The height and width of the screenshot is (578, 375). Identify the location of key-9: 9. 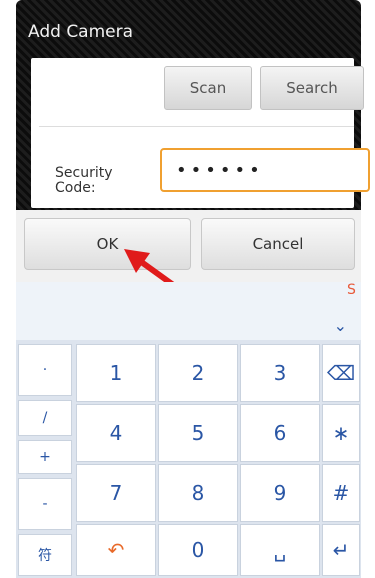
(280, 493).